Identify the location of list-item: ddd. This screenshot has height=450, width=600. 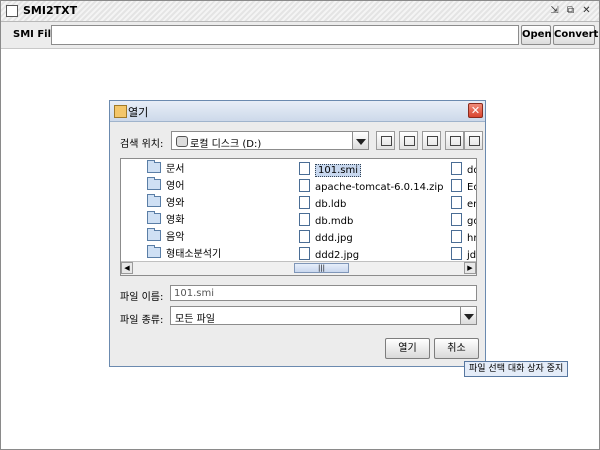
(463, 169).